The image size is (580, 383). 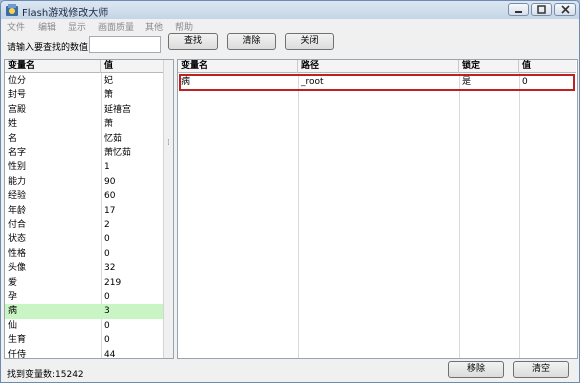 I want to click on highlight-box, so click(x=377, y=82).